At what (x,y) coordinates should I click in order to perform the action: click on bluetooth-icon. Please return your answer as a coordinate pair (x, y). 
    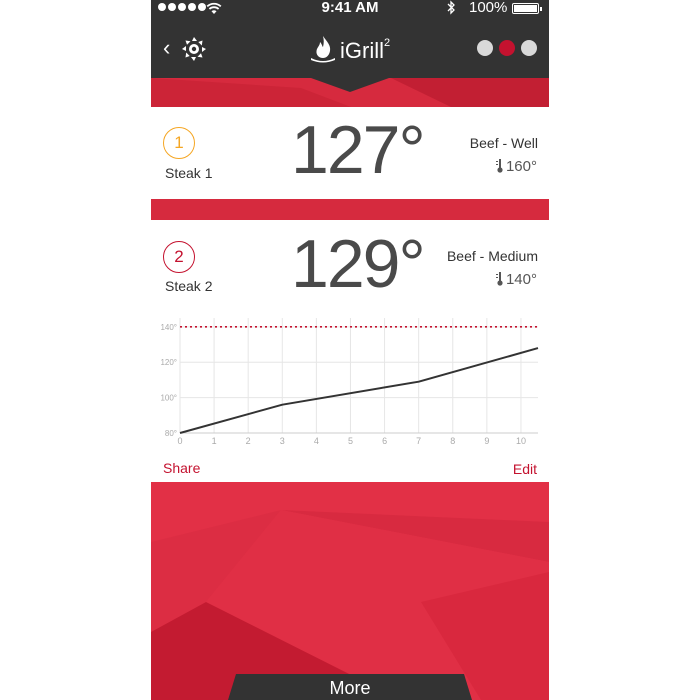
    Looking at the image, I should click on (451, 9).